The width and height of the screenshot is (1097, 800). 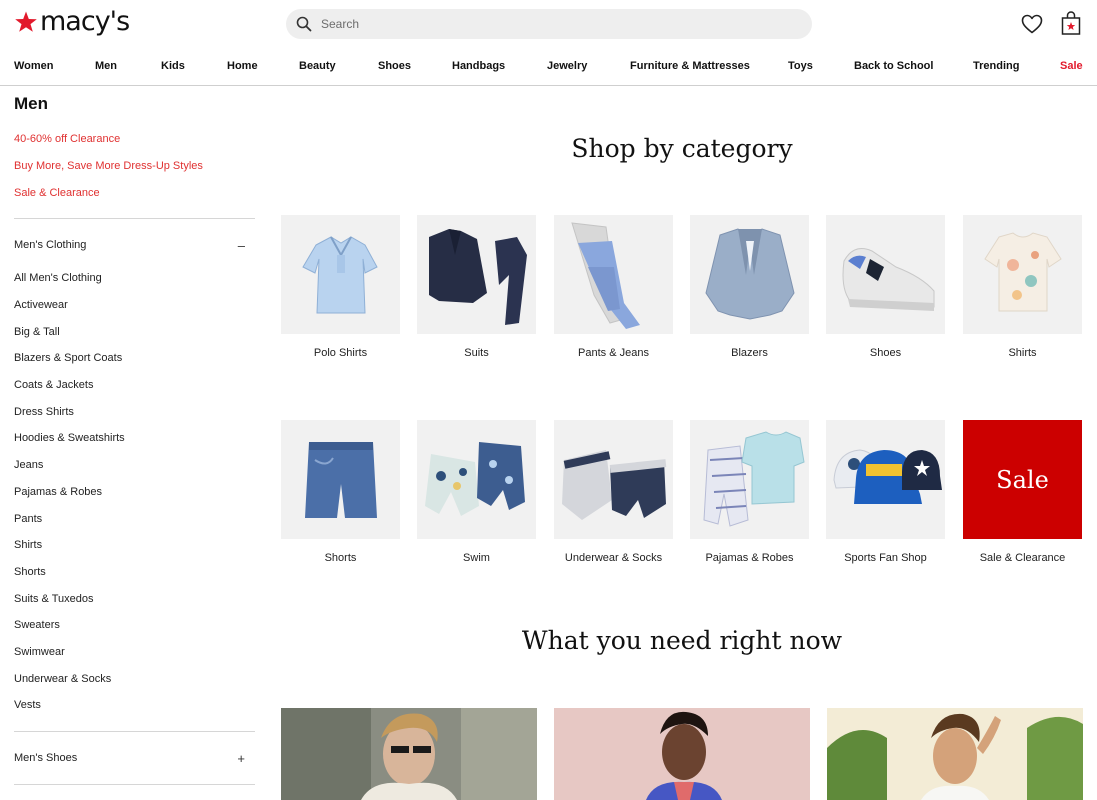 What do you see at coordinates (134, 759) in the screenshot?
I see `mens-shoes-section-toggle: Men's Shoes +` at bounding box center [134, 759].